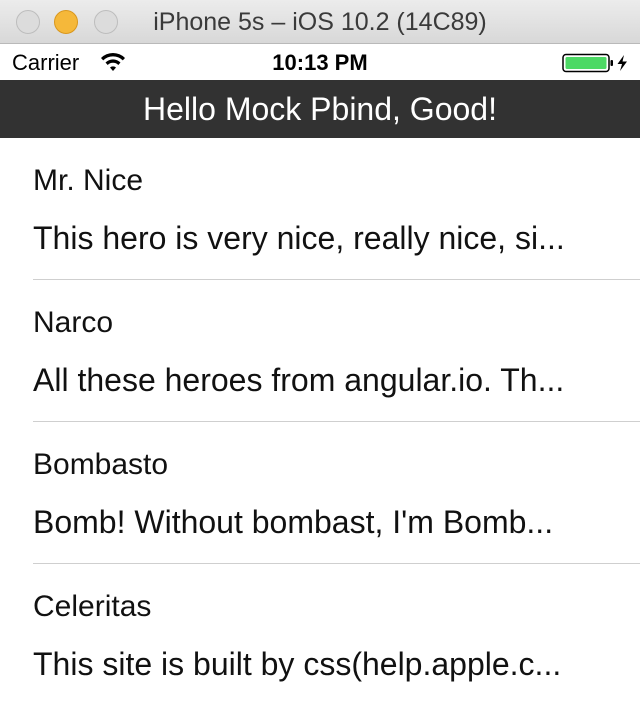 This screenshot has width=640, height=720. I want to click on status-time: 10:13 PM, so click(320, 62).